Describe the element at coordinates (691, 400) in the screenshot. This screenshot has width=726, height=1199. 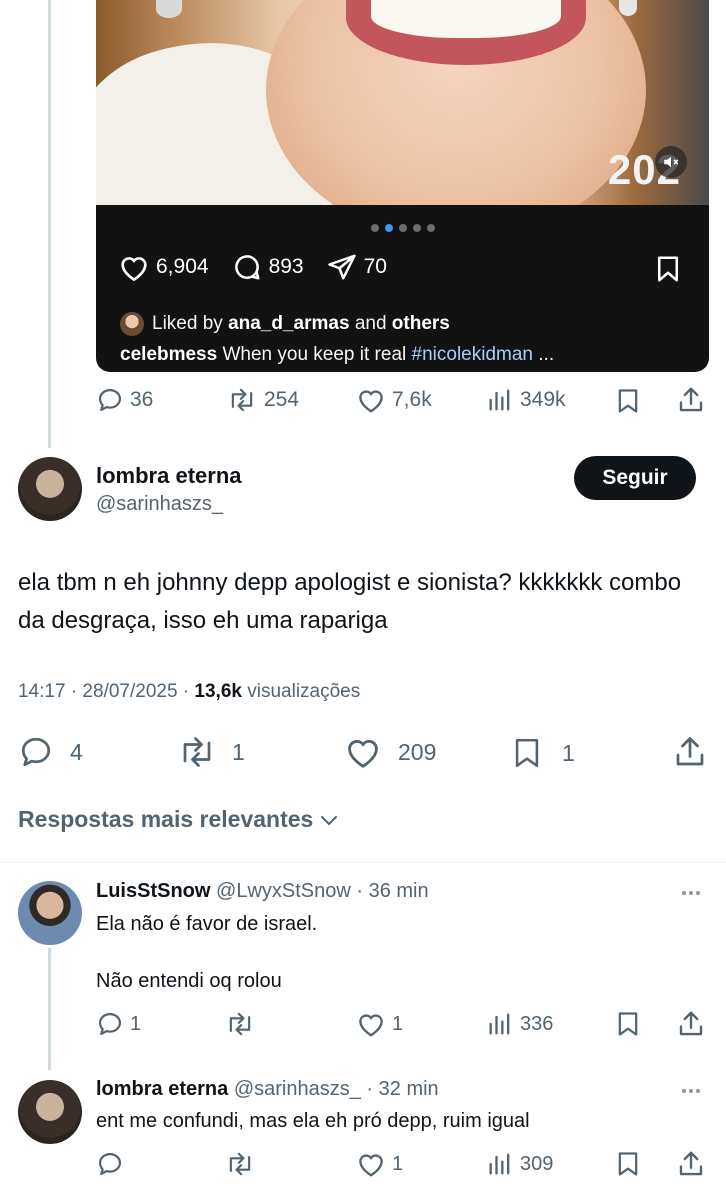
I see `quoted-share-button` at that location.